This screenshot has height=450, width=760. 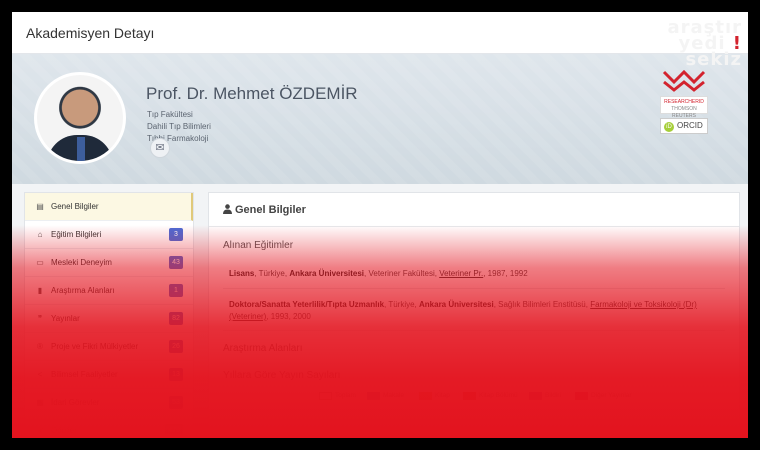 I want to click on legend-item: Kitap, so click(x=434, y=396).